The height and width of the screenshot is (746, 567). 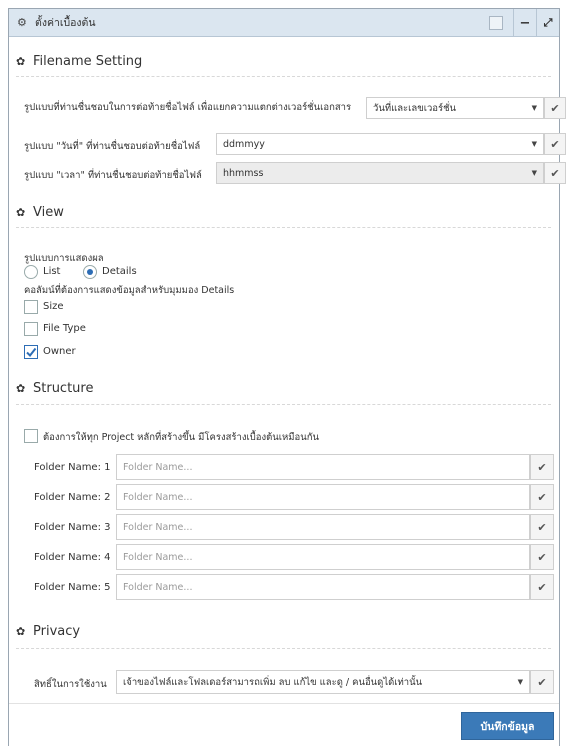 I want to click on check-icon, so click(x=31, y=352).